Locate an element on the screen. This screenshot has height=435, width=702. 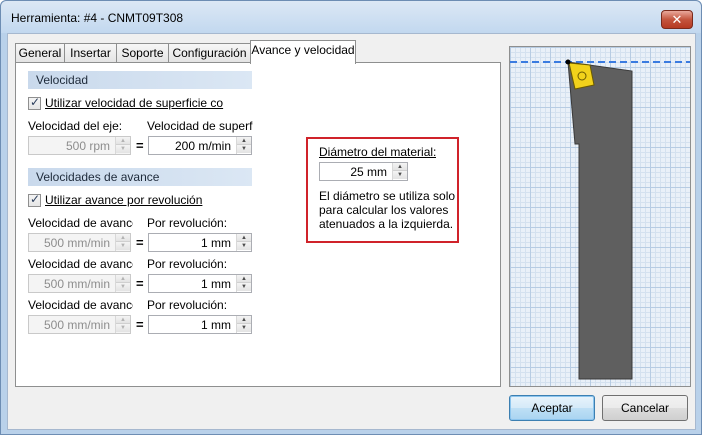
tab-insertar: Insertar is located at coordinates (90, 53).